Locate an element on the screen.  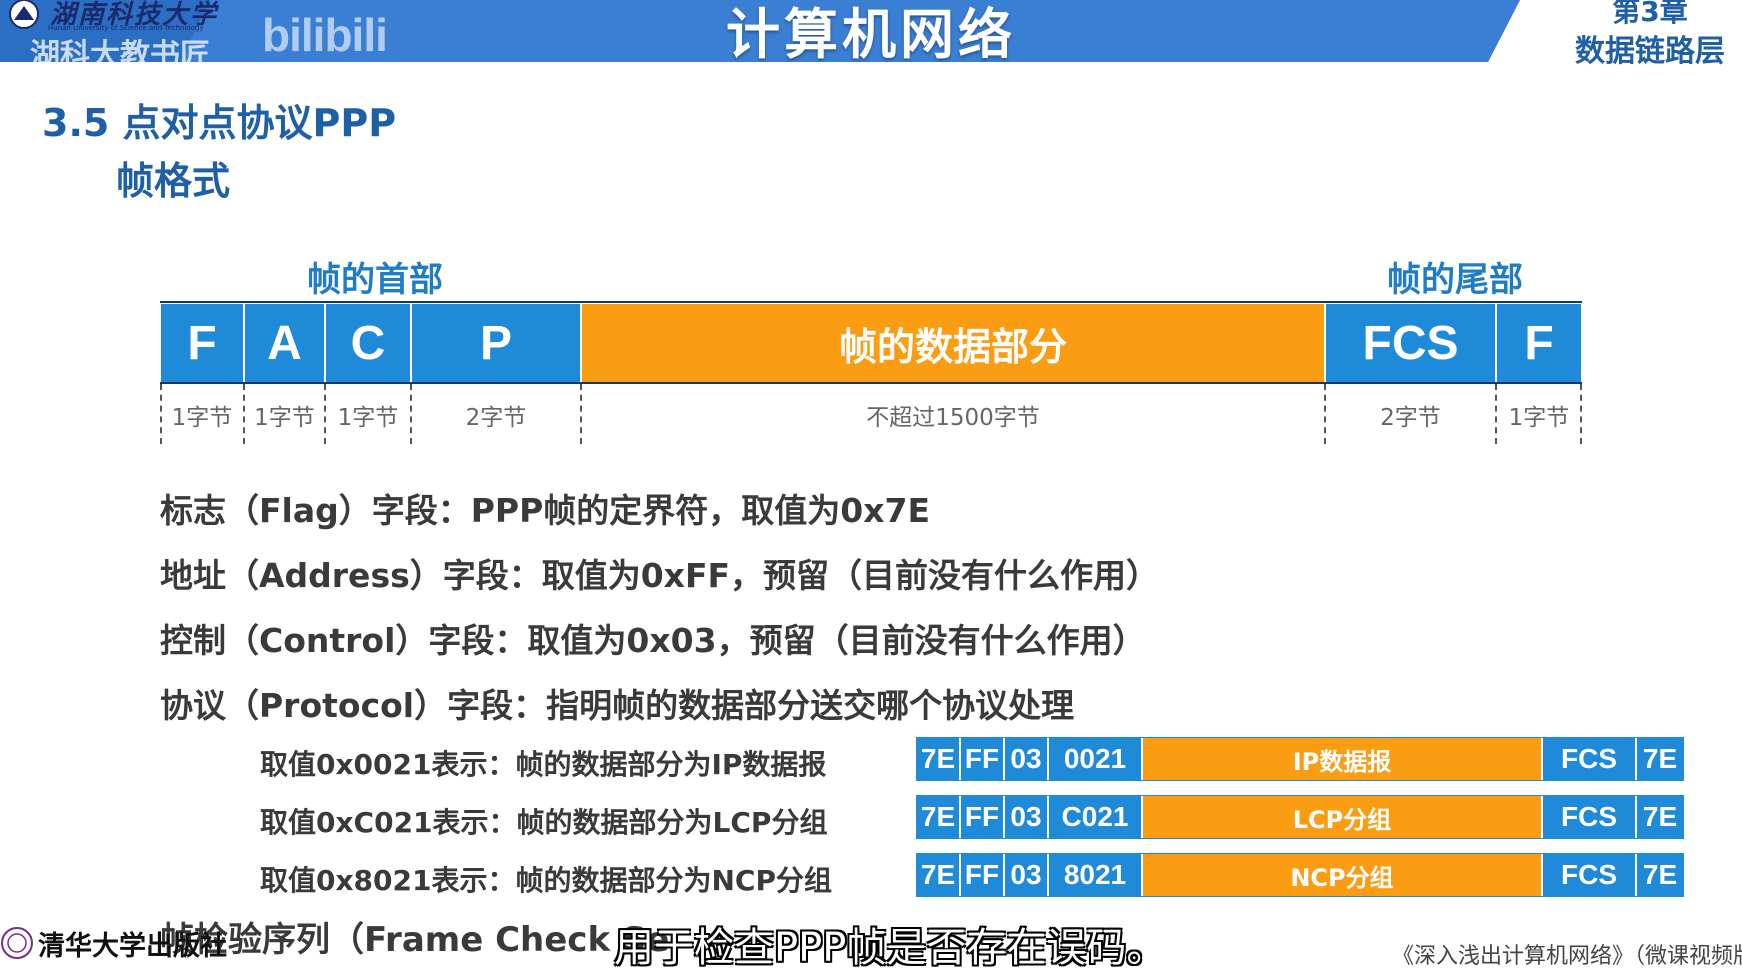
mini-frame-ip: 7E FF 03 0021 IP数据报 FCS 7E is located at coordinates (1300, 759).